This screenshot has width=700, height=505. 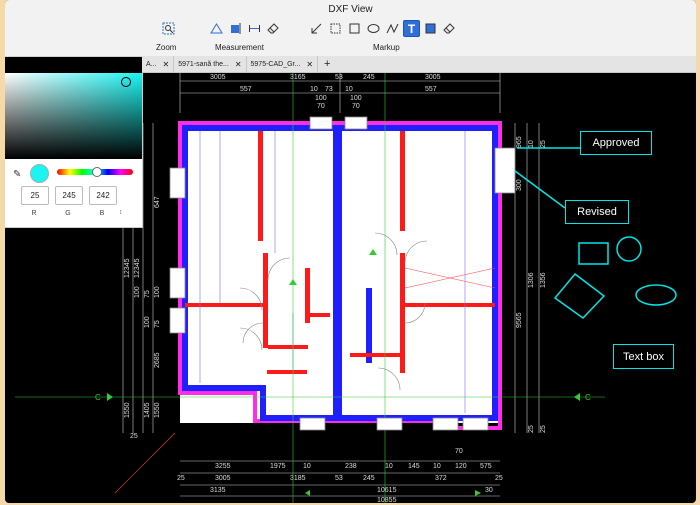 I want to click on markup-fill-button, so click(x=430, y=28).